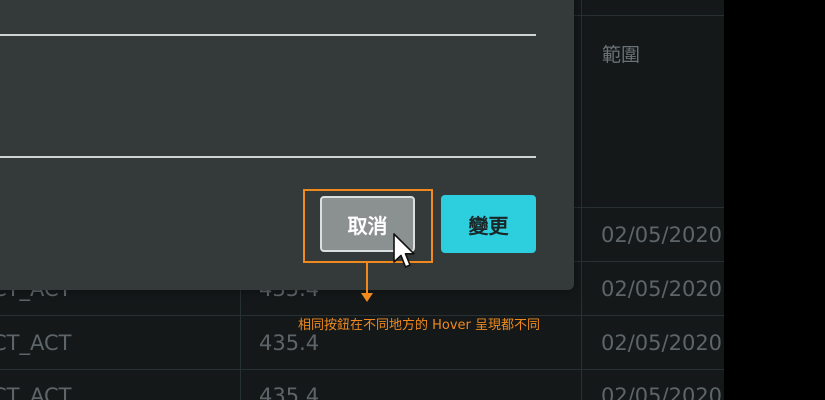 The width and height of the screenshot is (825, 400). What do you see at coordinates (581, 200) in the screenshot?
I see `column-divider` at bounding box center [581, 200].